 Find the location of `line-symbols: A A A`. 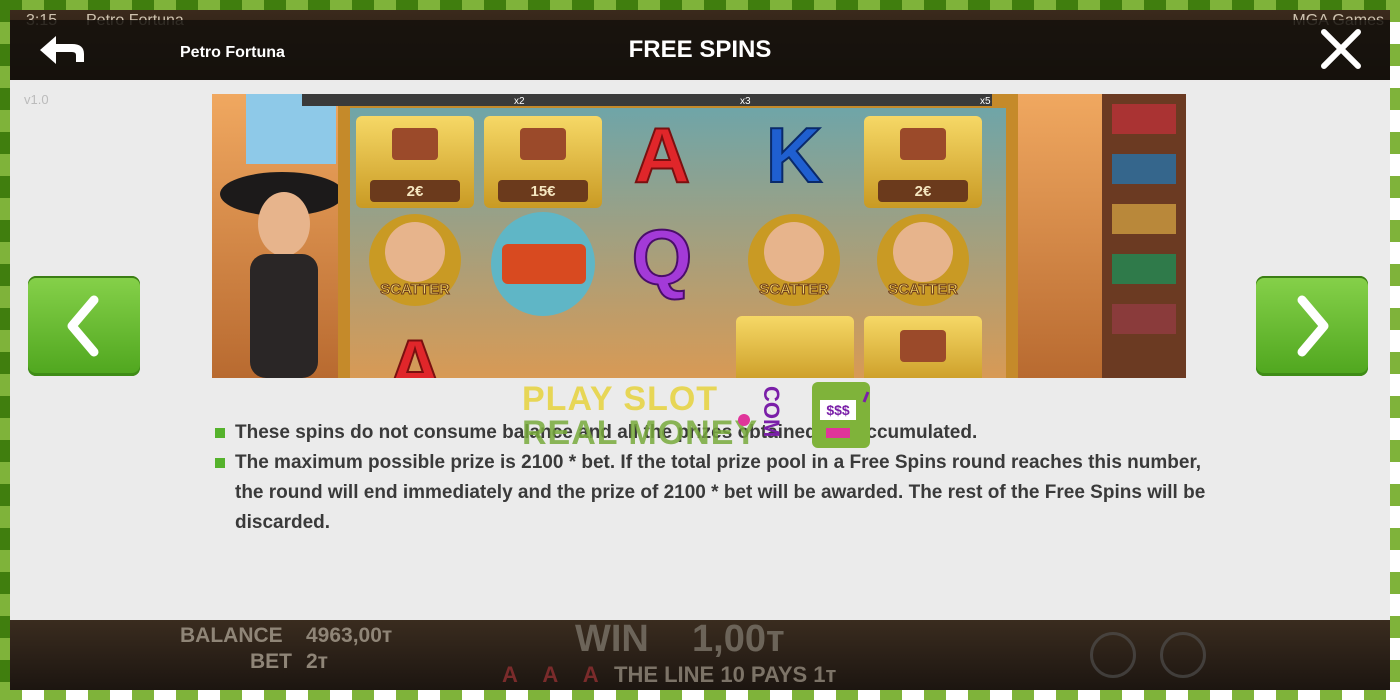

line-symbols: A A A is located at coordinates (555, 674).